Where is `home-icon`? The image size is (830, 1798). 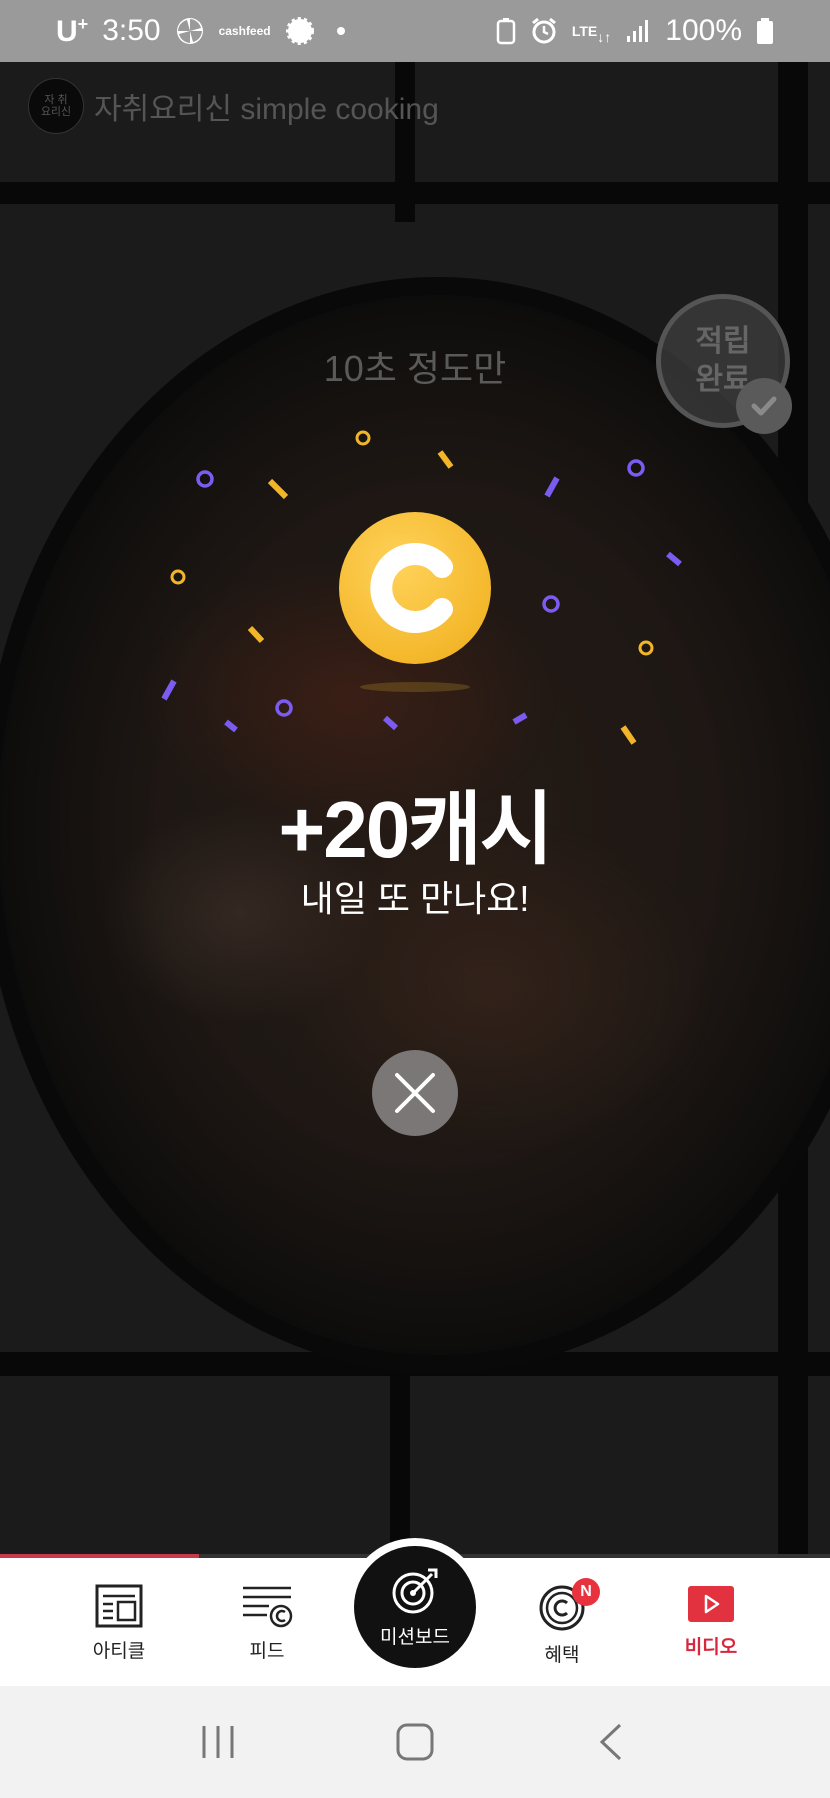 home-icon is located at coordinates (415, 1742).